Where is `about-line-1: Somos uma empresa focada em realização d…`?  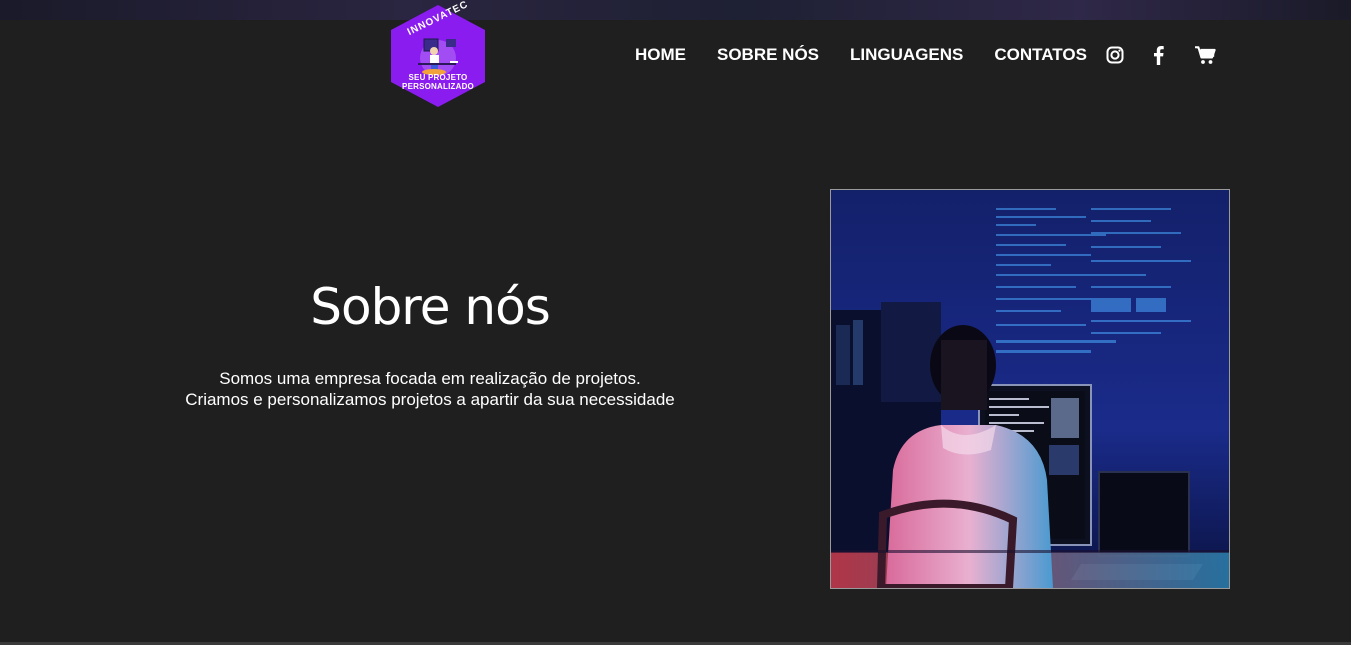
about-line-1: Somos uma empresa focada em realização d… is located at coordinates (430, 378).